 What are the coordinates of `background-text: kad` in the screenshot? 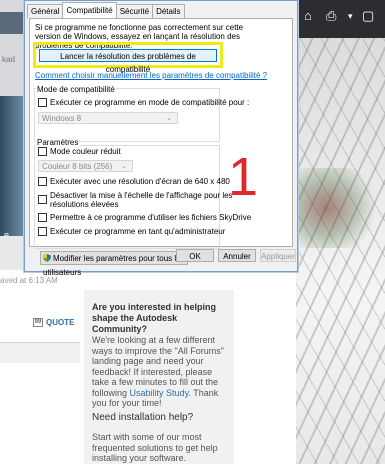 It's located at (8, 59).